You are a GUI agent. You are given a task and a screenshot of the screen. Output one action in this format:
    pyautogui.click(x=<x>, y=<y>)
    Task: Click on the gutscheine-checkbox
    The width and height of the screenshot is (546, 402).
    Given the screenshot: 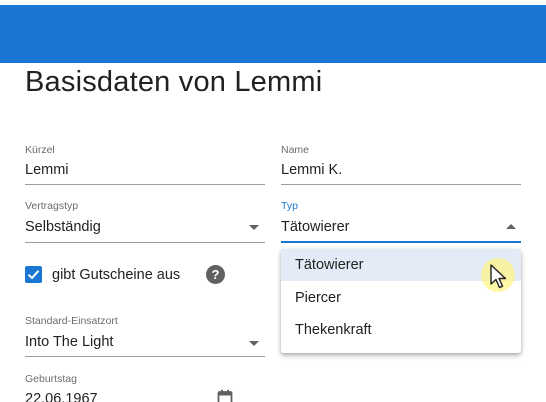 What is the action you would take?
    pyautogui.click(x=33, y=274)
    